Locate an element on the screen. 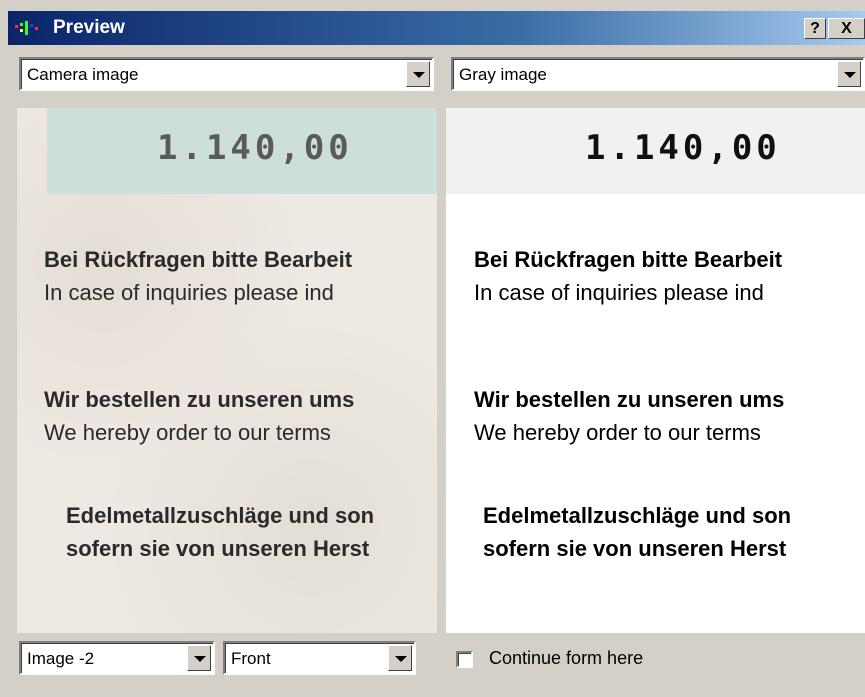 This screenshot has width=865, height=697. app-icon is located at coordinates (26, 28).